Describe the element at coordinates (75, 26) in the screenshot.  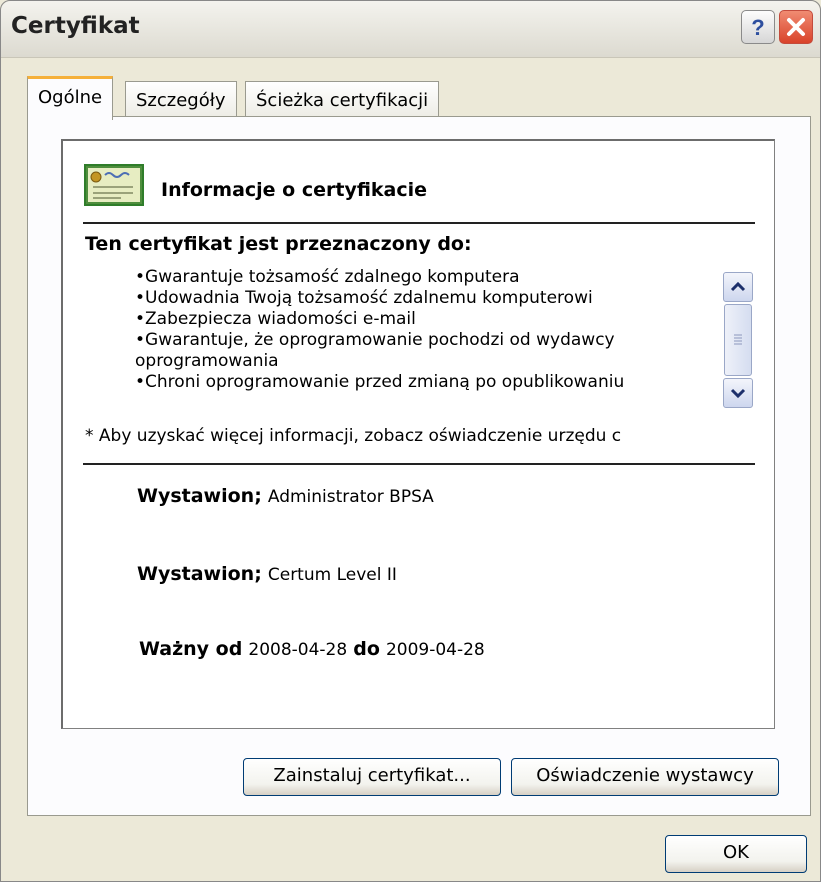
I see `window-title: Certyfikat` at that location.